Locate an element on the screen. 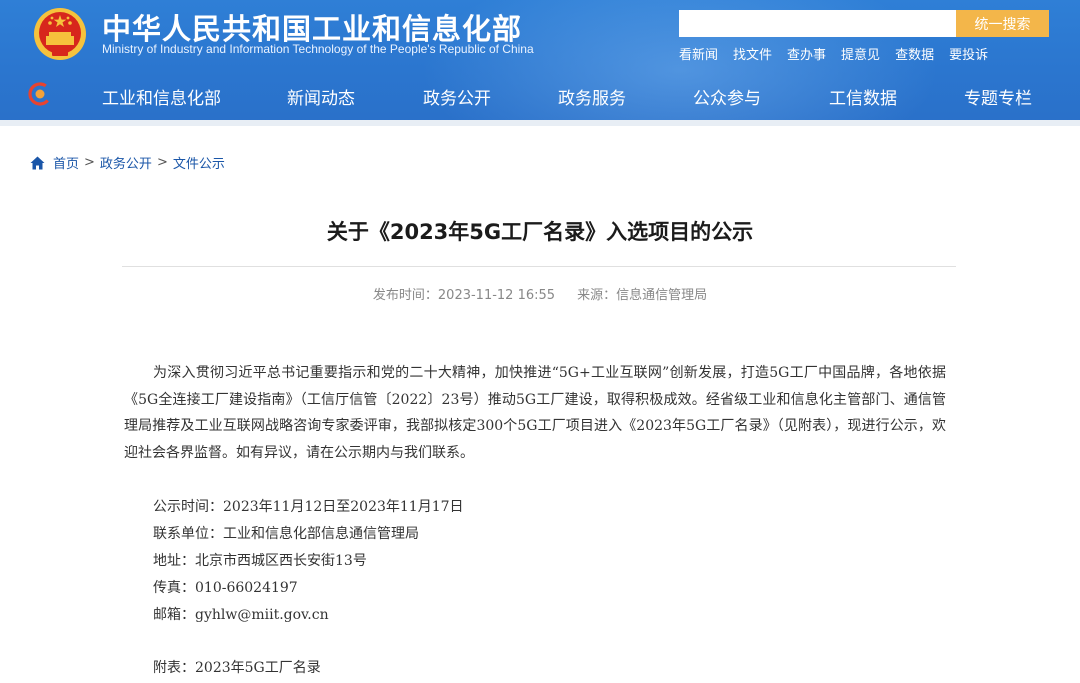 The height and width of the screenshot is (683, 1080). quick-link-feedback: 提意见 is located at coordinates (860, 53).